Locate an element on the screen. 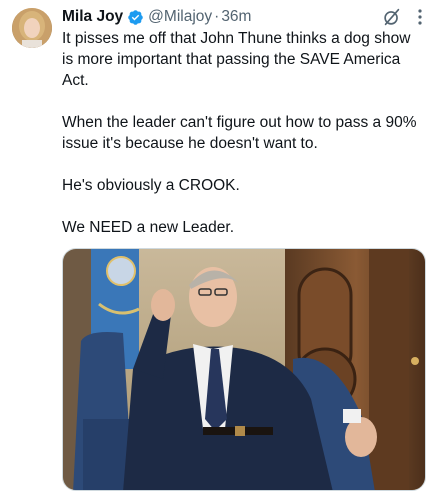  author-name: Mila Joy is located at coordinates (92, 17).